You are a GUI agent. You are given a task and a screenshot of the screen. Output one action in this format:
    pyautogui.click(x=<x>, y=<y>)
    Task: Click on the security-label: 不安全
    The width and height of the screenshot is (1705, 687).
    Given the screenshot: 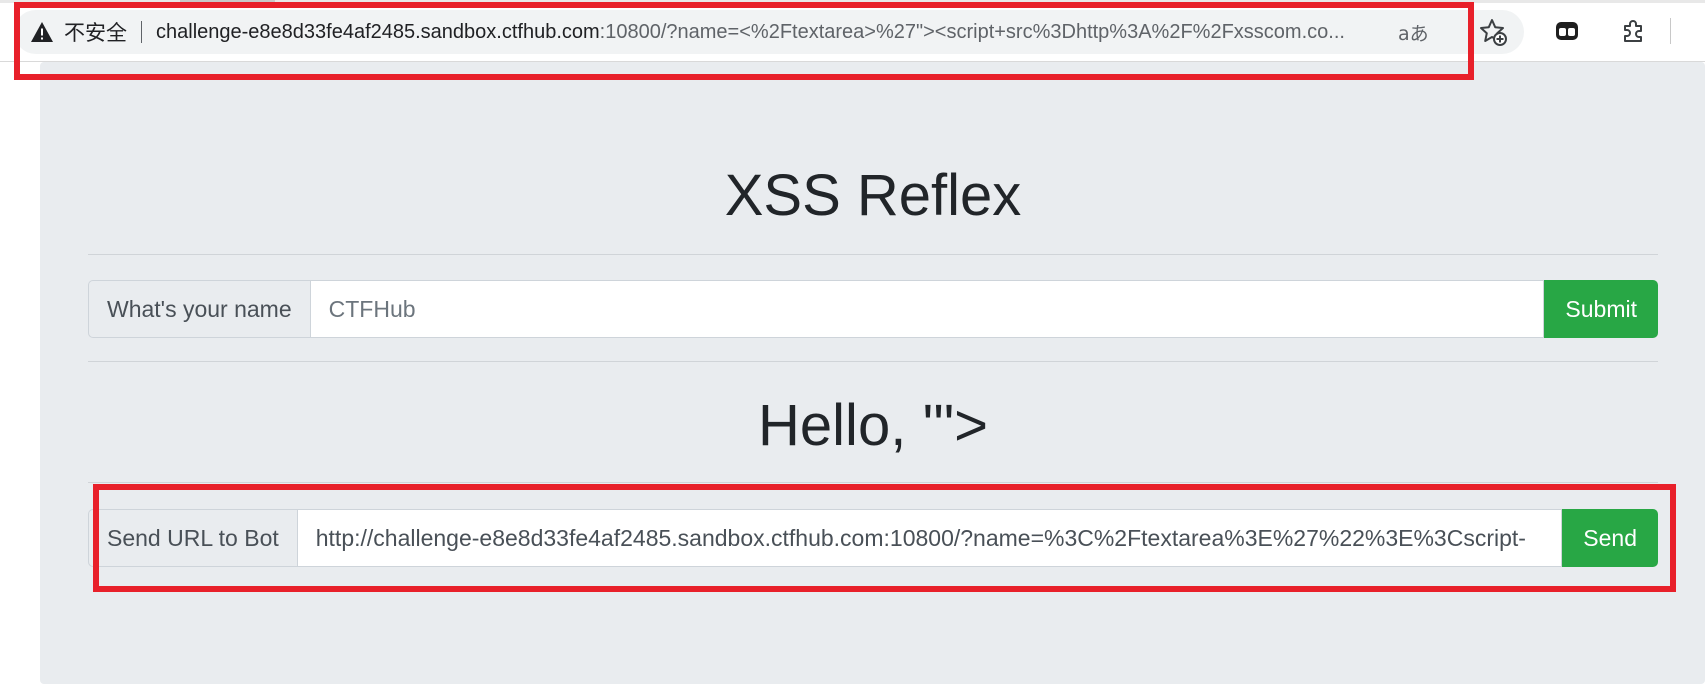 What is the action you would take?
    pyautogui.click(x=95, y=32)
    